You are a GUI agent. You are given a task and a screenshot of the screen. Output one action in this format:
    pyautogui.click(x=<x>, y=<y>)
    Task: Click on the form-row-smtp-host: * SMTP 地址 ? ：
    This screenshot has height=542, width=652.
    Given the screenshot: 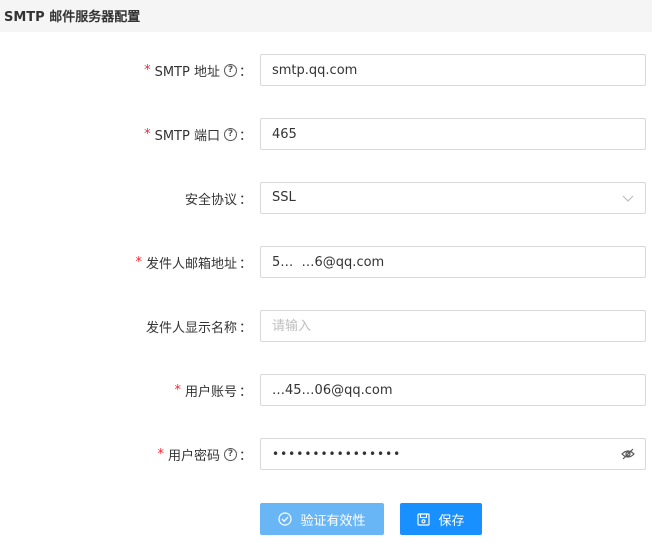 What is the action you would take?
    pyautogui.click(x=326, y=70)
    